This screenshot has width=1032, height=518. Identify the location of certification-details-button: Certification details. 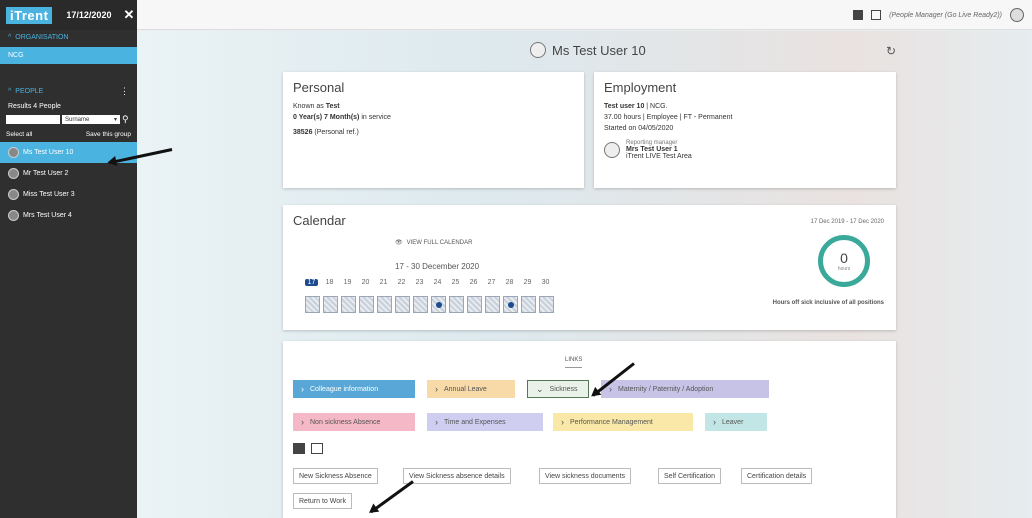
(777, 476).